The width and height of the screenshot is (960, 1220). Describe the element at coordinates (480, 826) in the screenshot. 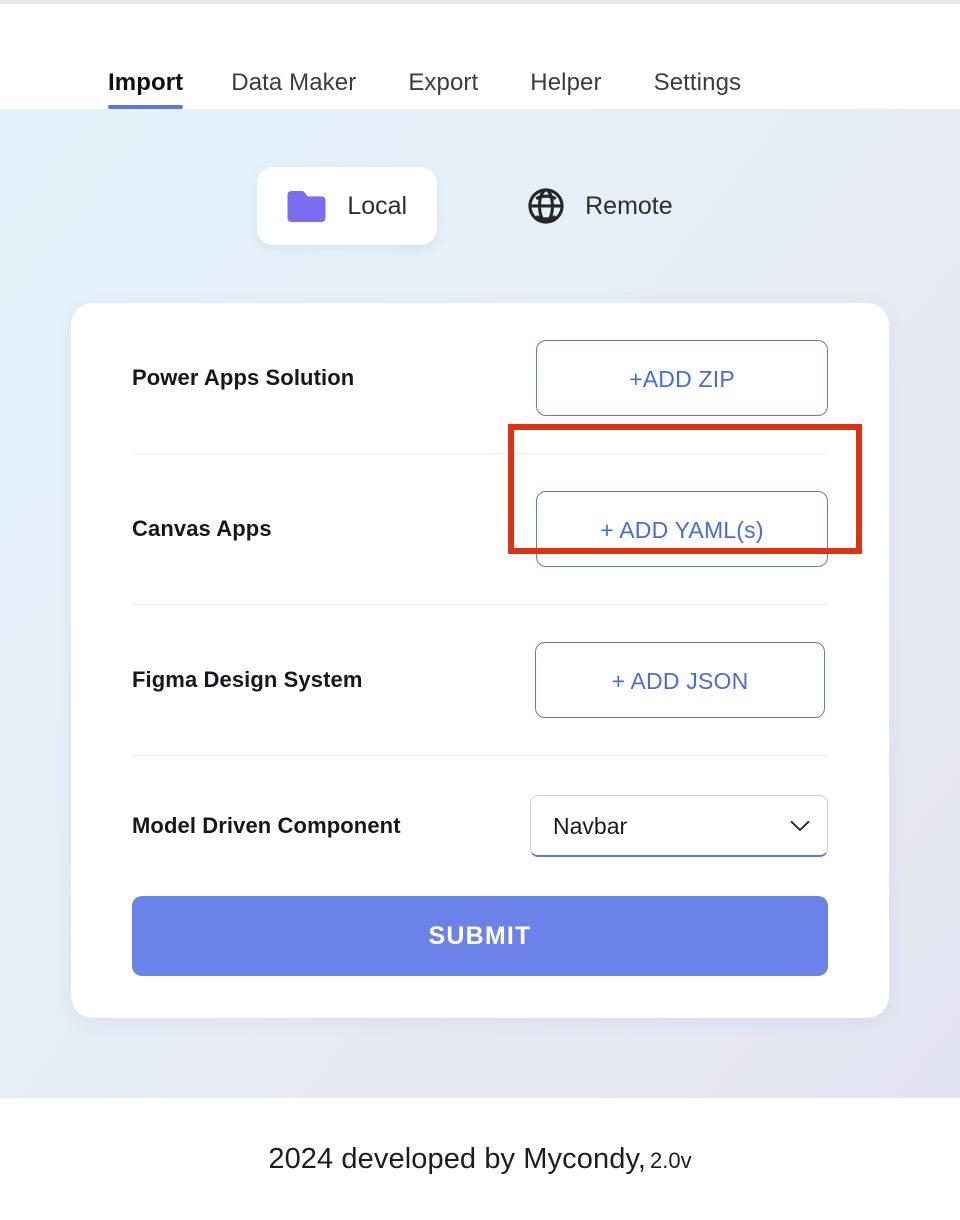

I see `row-model-driven-component: Model Driven Component Navbar` at that location.